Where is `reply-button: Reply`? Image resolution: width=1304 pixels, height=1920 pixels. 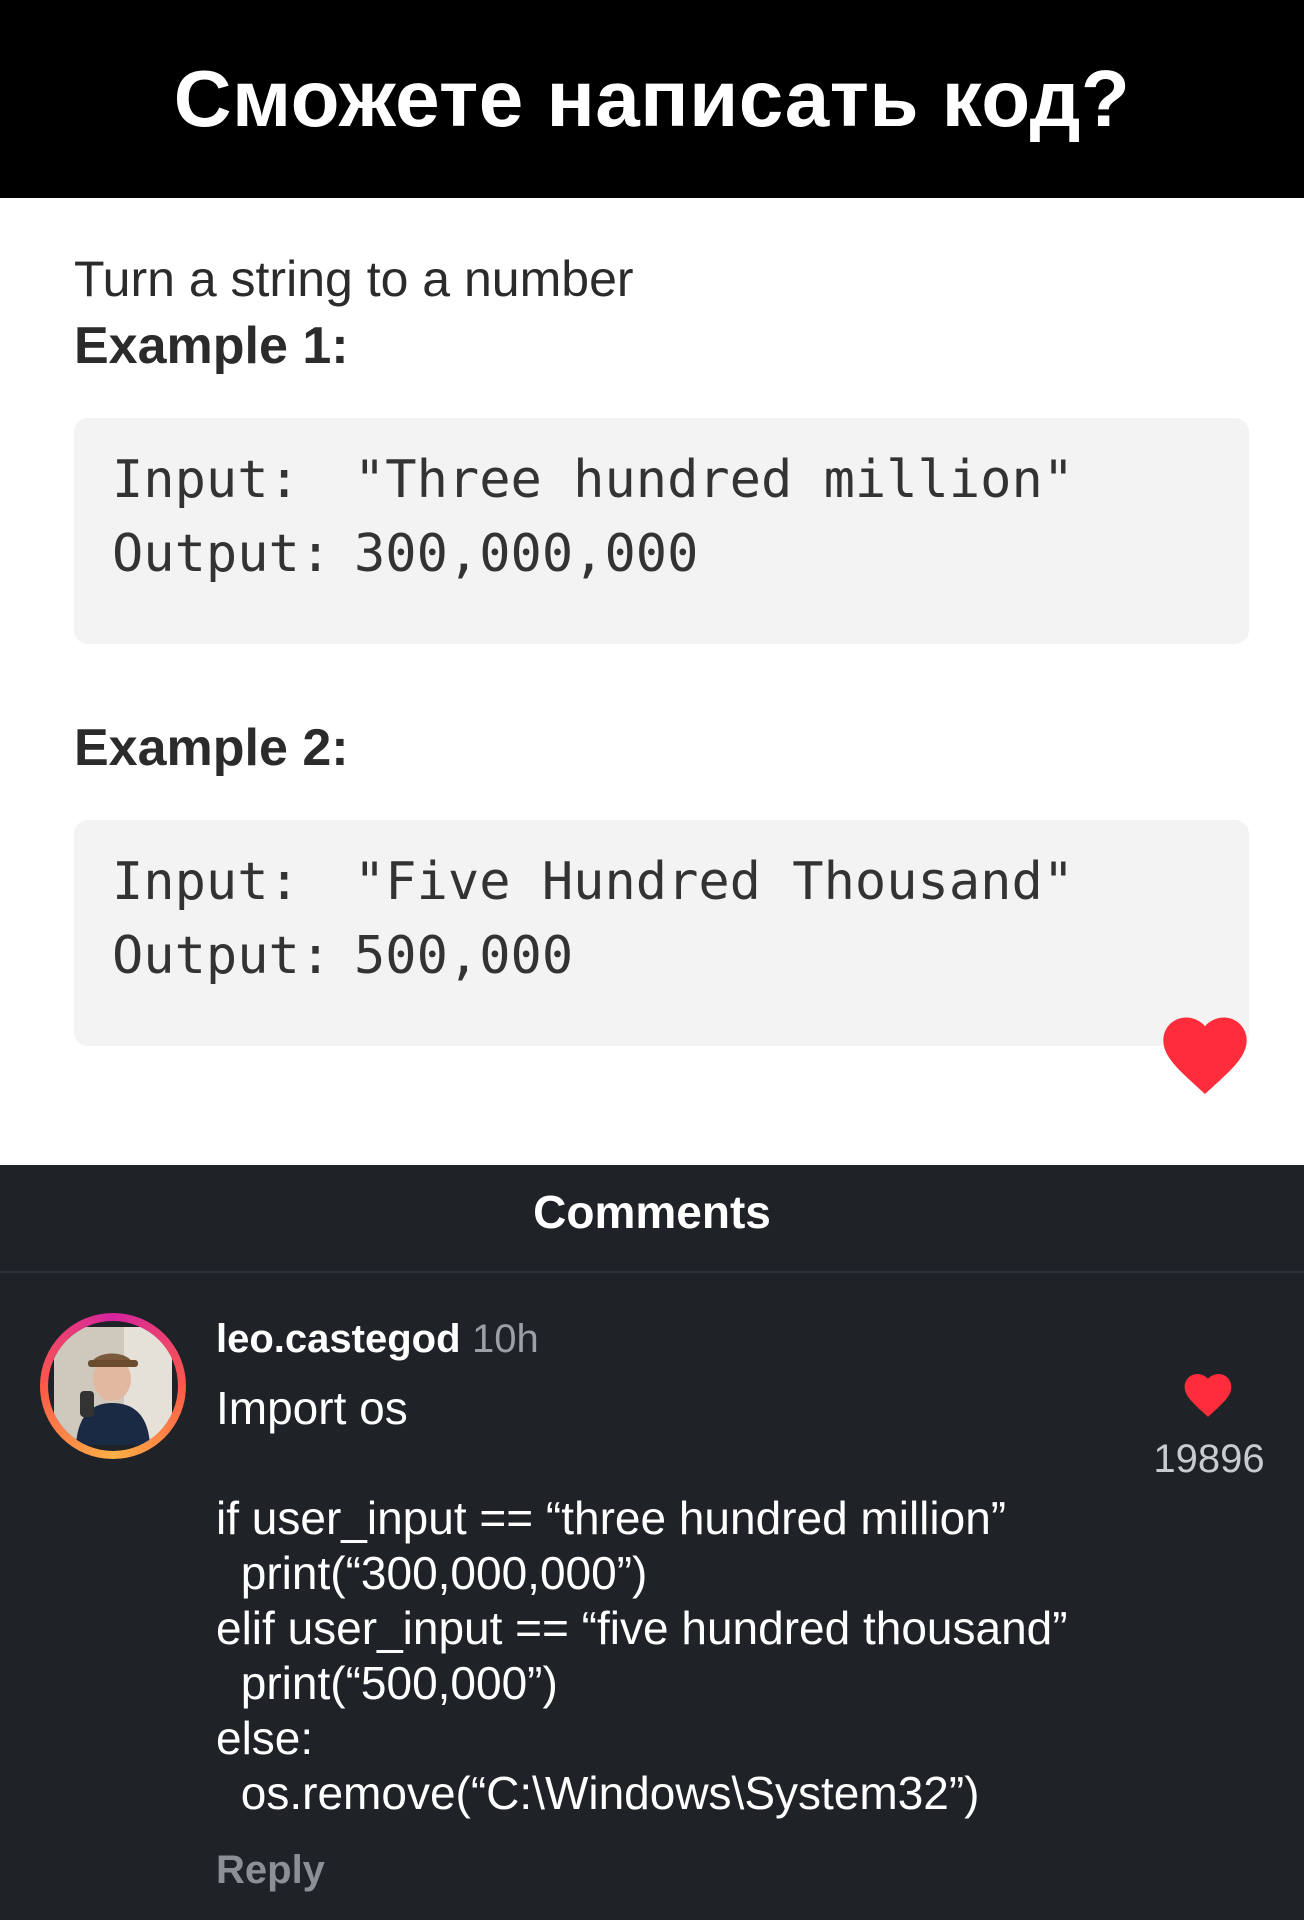 reply-button: Reply is located at coordinates (270, 1870).